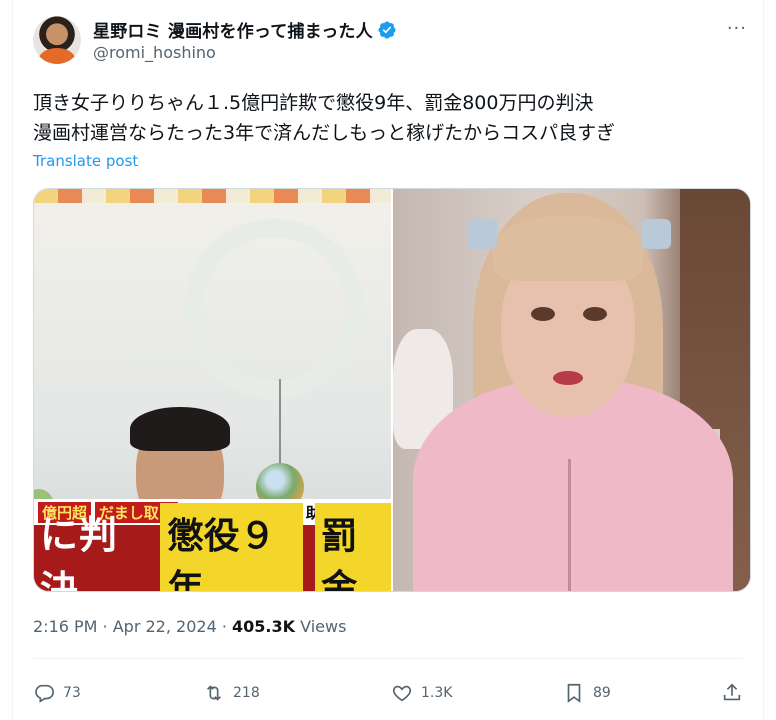 This screenshot has width=776, height=720. What do you see at coordinates (574, 693) in the screenshot?
I see `bookmark-icon` at bounding box center [574, 693].